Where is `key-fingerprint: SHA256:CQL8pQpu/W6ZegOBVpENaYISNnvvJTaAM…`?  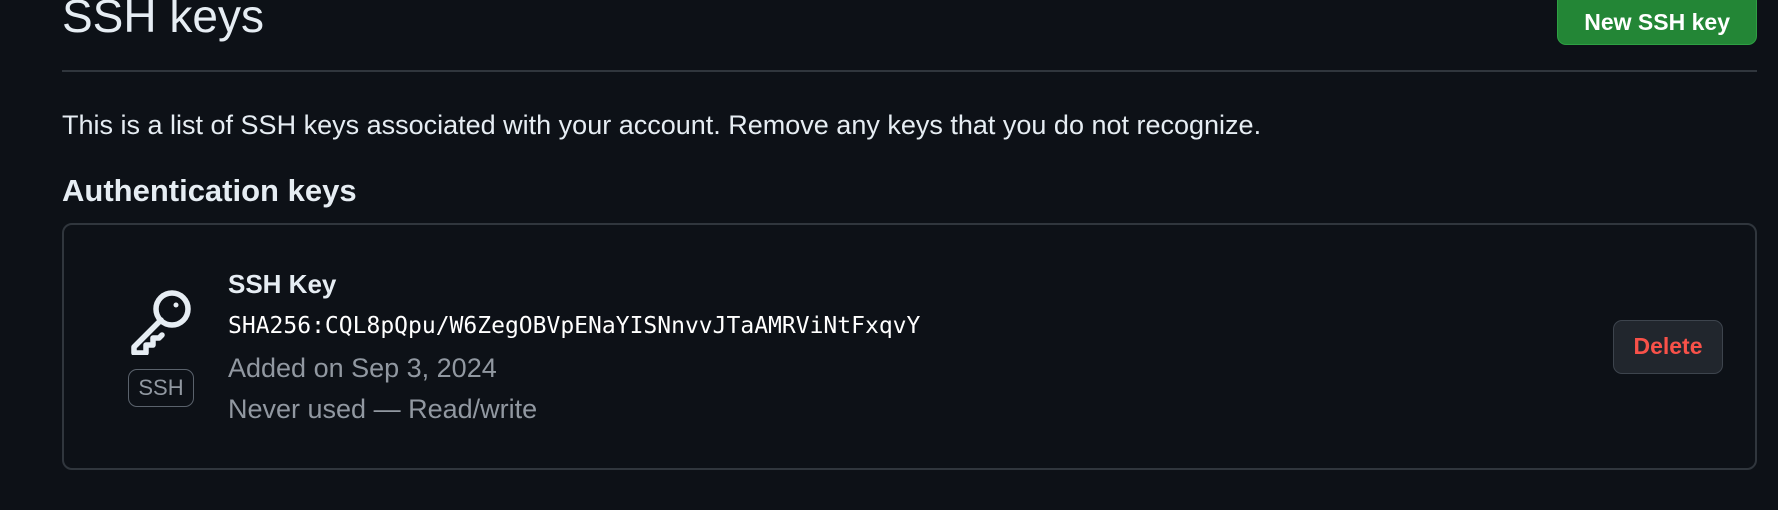 key-fingerprint: SHA256:CQL8pQpu/W6ZegOBVpENaYISNnvvJTaAM… is located at coordinates (574, 326).